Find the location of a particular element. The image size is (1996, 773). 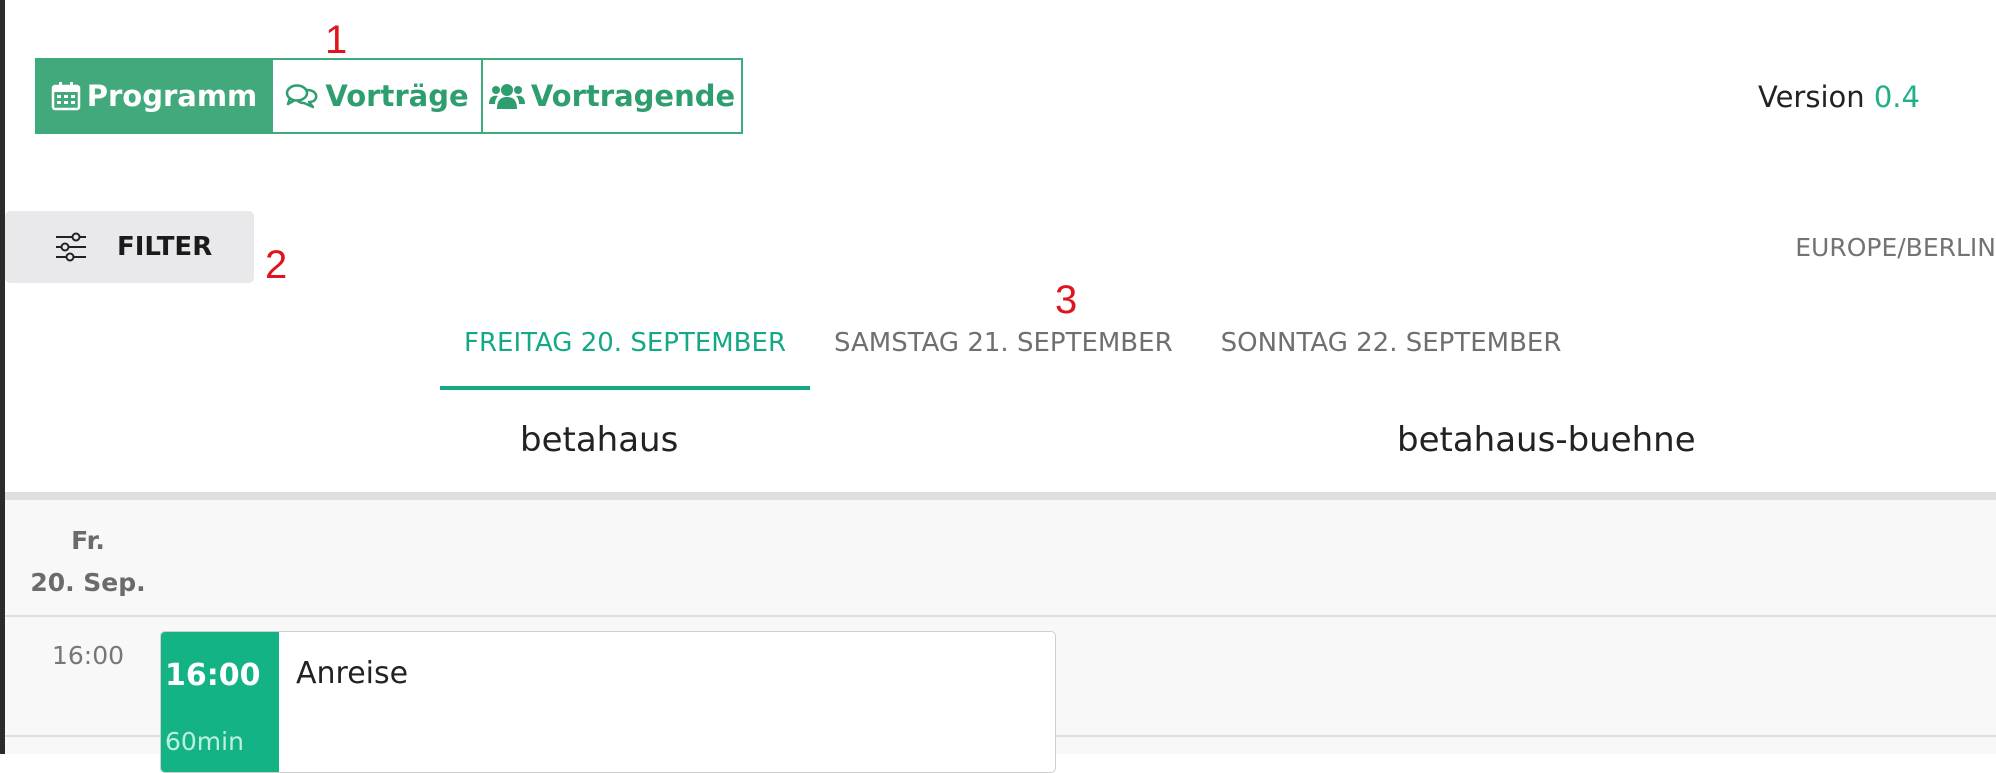

nav-programm-label: Programm is located at coordinates (172, 96).